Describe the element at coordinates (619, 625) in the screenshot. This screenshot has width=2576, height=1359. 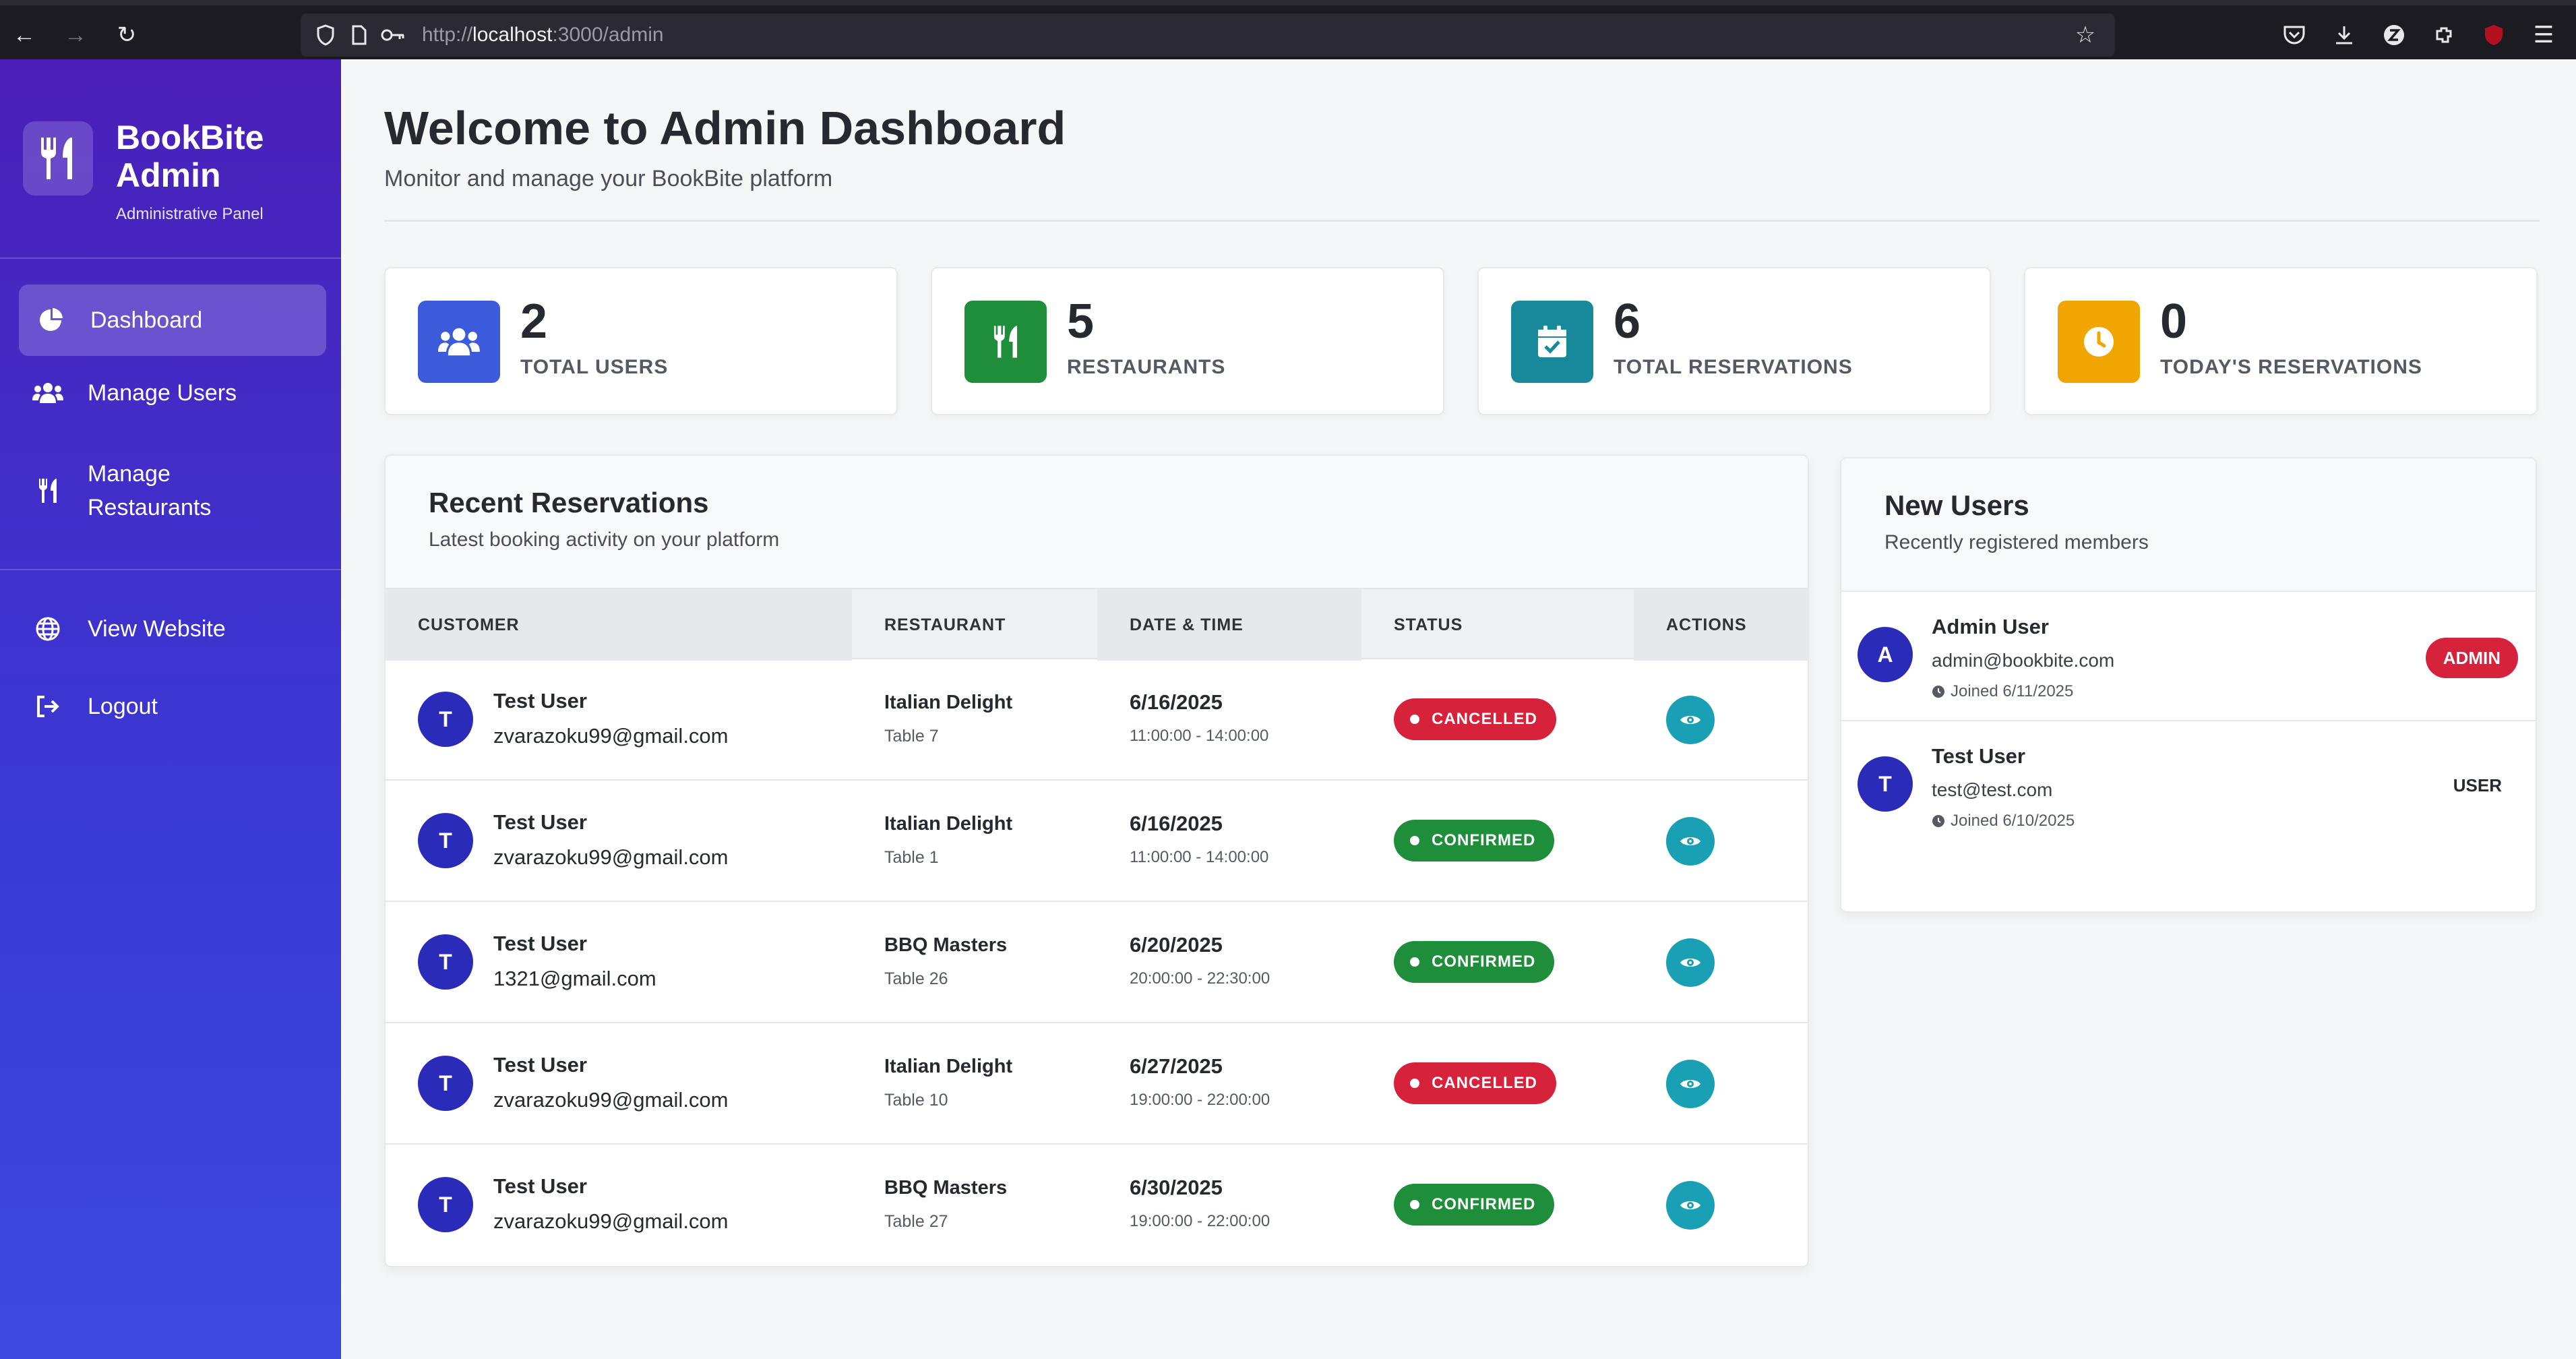
I see `column-header-customer: CUSTOMER` at that location.